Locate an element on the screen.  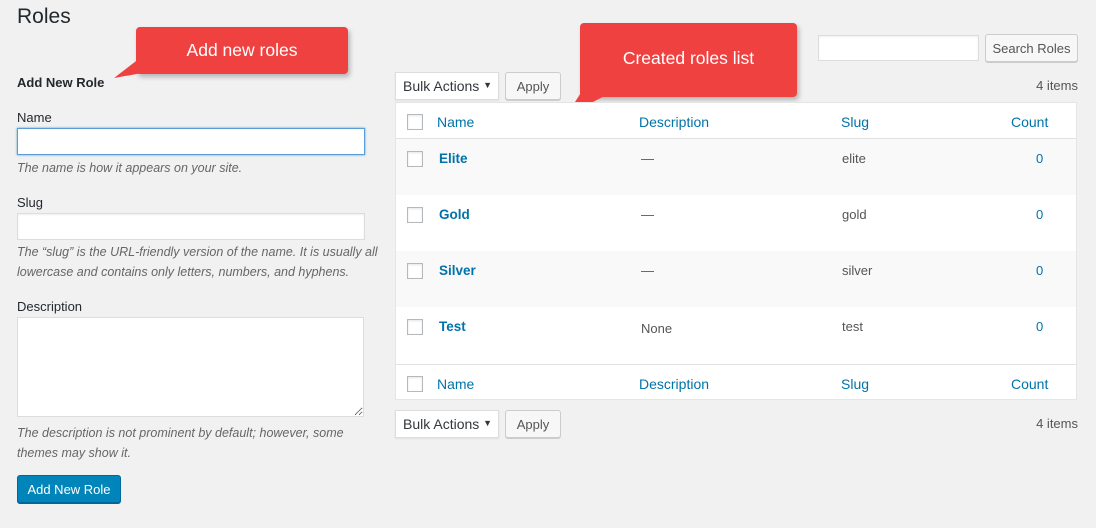
callout-add-text: Add new roles is located at coordinates (242, 50).